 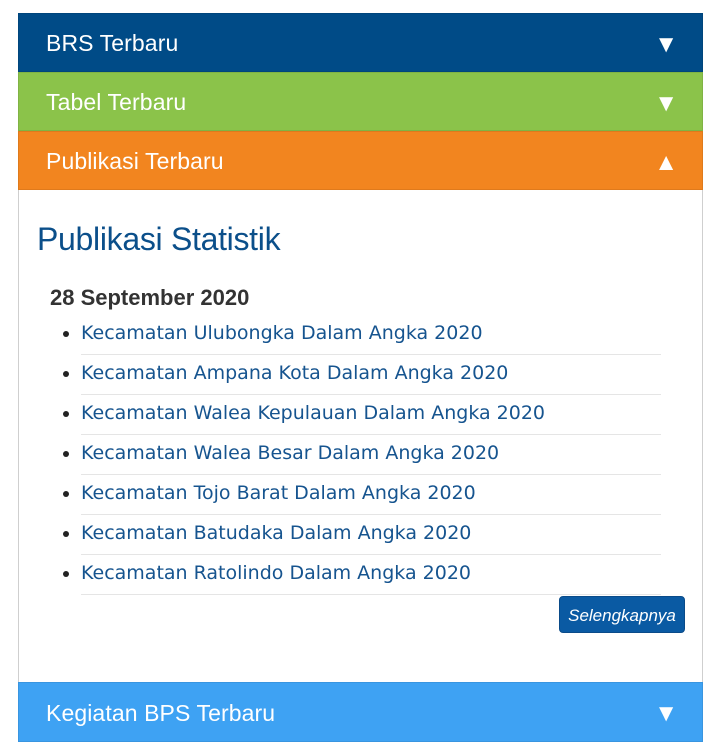 What do you see at coordinates (360, 101) in the screenshot?
I see `accordion-header-tabel: Tabel Terbaru ▼` at bounding box center [360, 101].